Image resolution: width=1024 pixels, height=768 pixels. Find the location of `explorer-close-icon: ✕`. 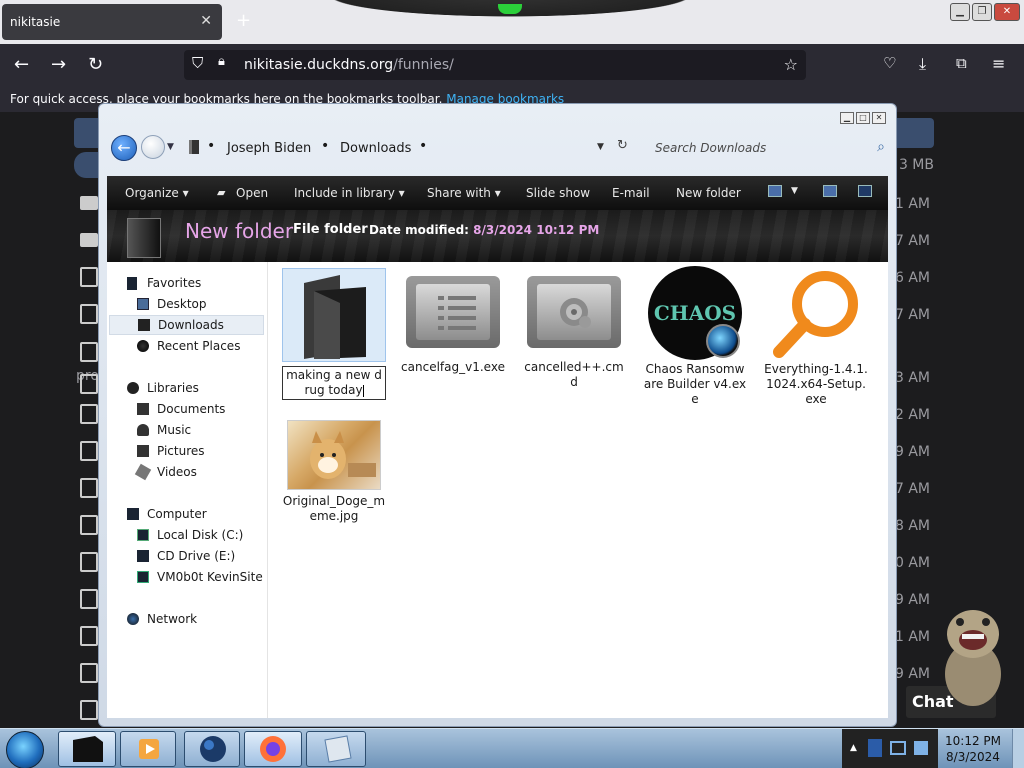

explorer-close-icon: ✕ is located at coordinates (879, 118).